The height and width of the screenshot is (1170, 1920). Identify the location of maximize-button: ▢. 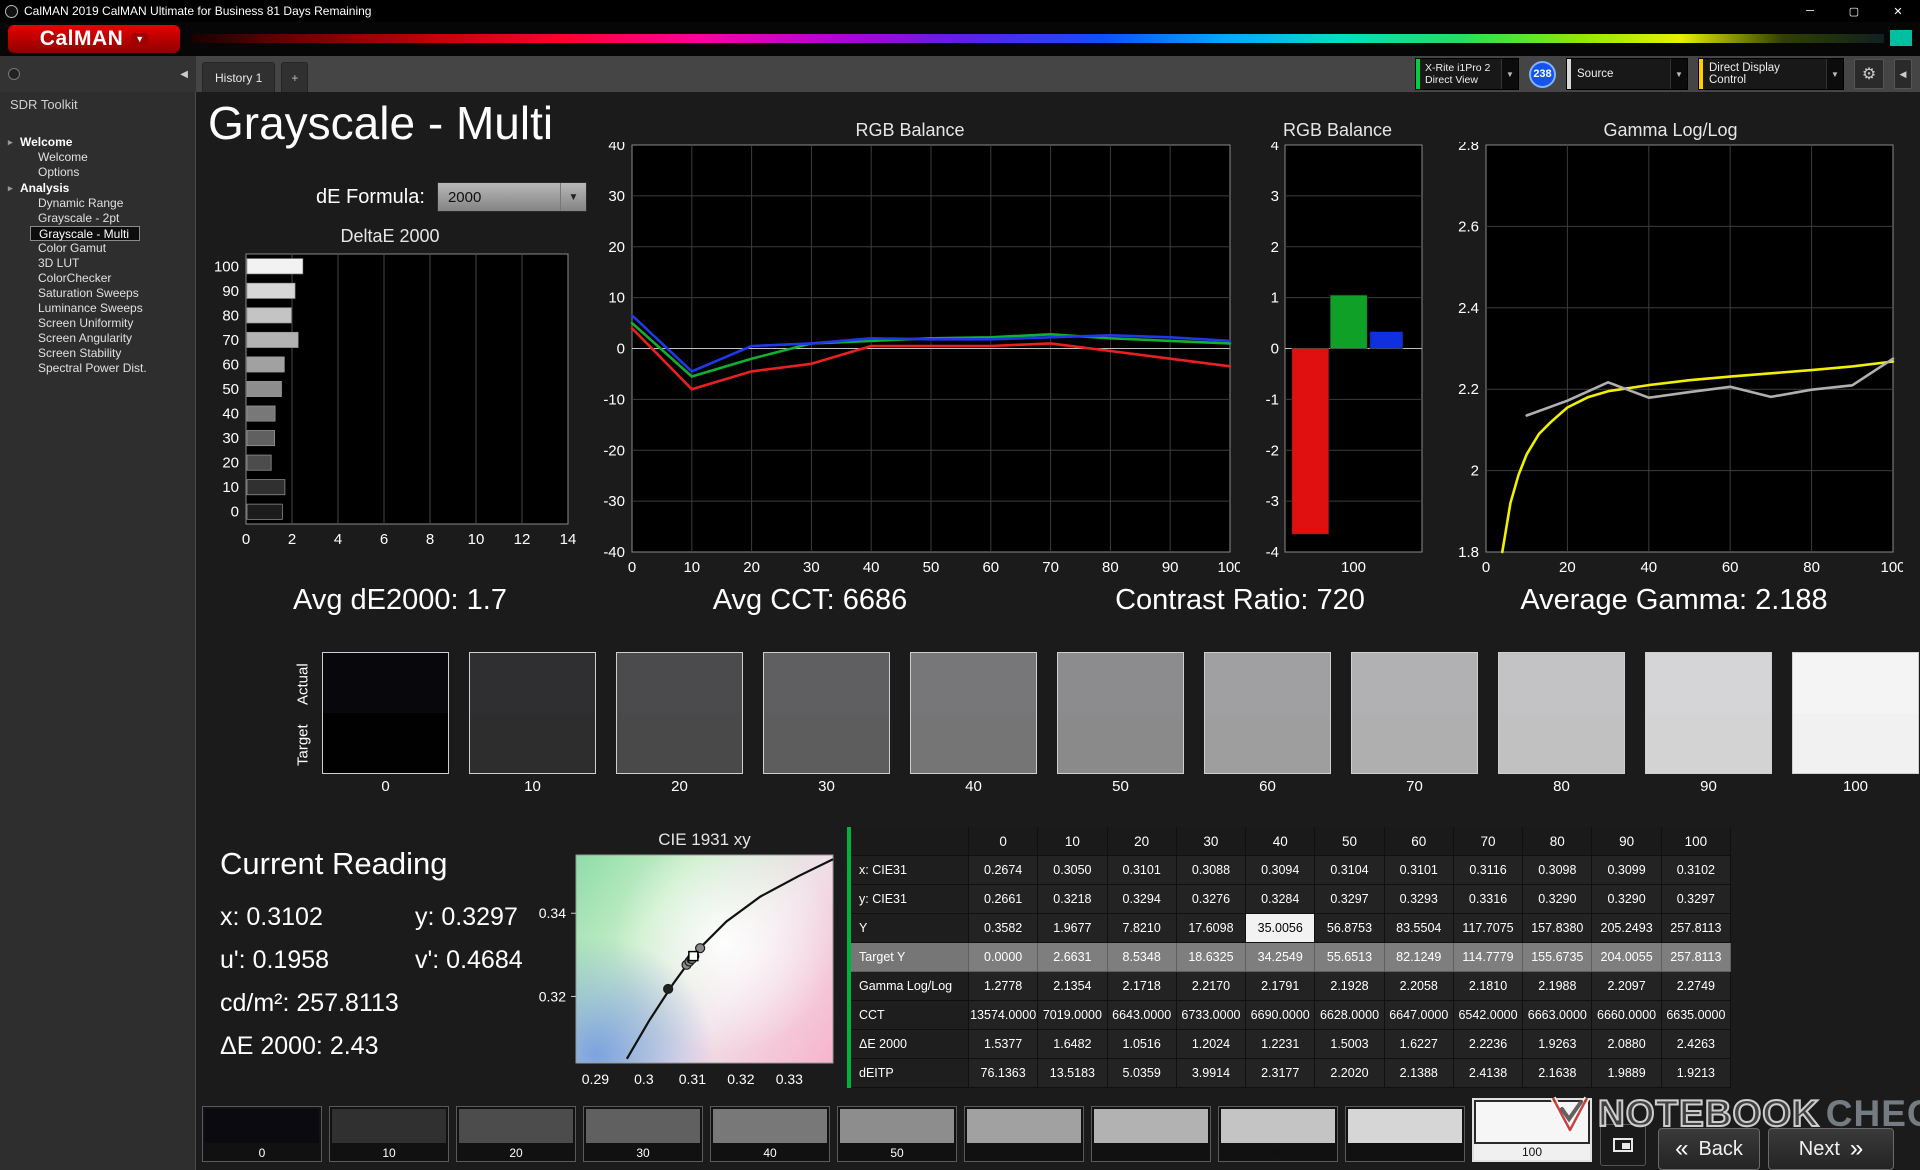
(1854, 11).